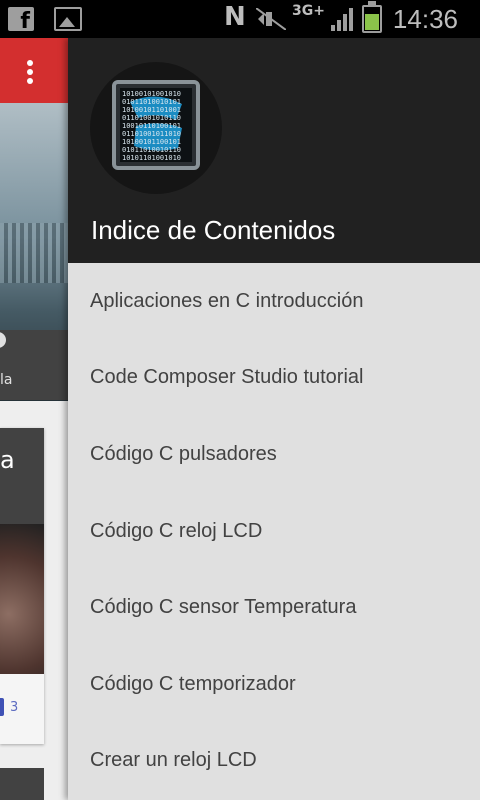 This screenshot has width=480, height=800. What do you see at coordinates (151, 158) in the screenshot?
I see `svg-text: 10101101001010` at bounding box center [151, 158].